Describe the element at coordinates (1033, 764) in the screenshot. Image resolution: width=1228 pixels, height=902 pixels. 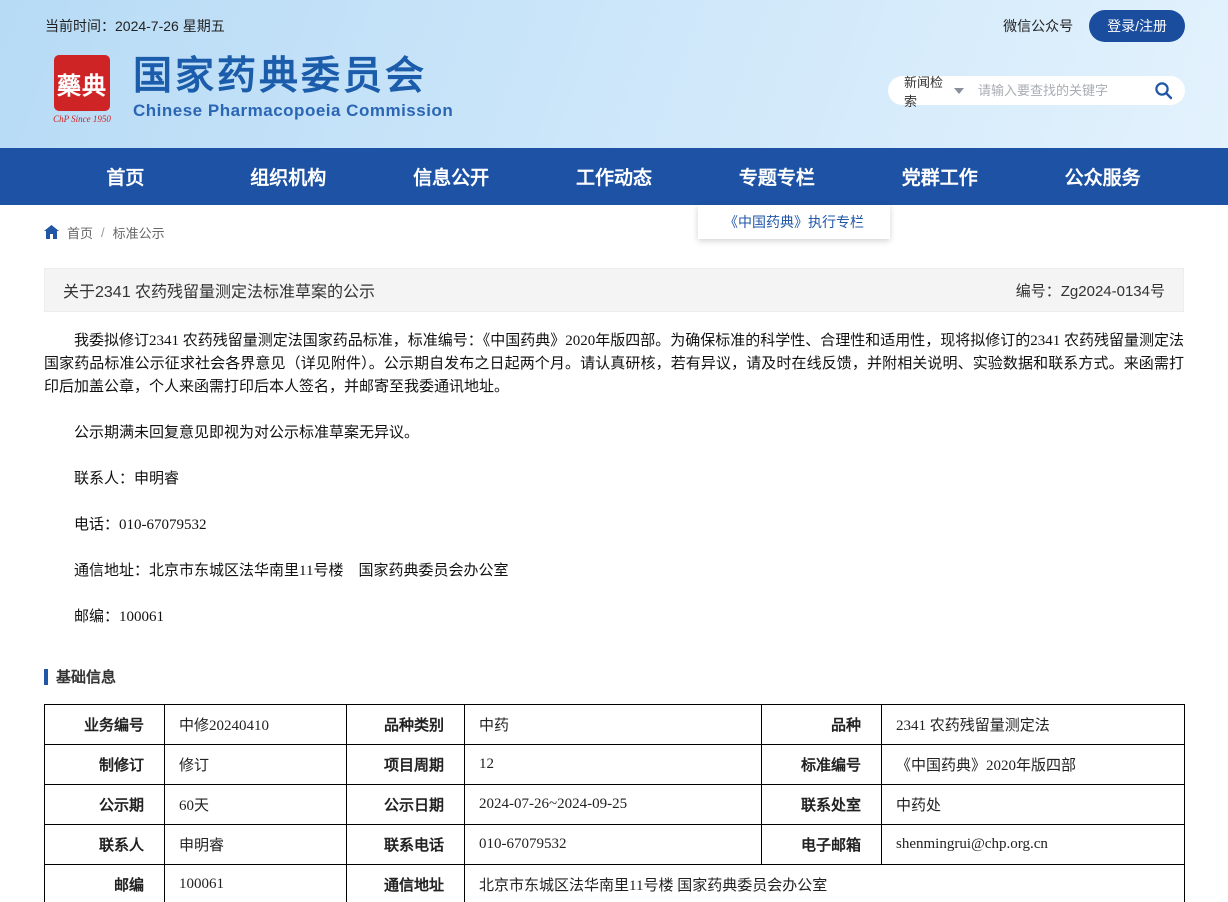
I see `cell-value: 《中国药典》2020年版四部` at that location.